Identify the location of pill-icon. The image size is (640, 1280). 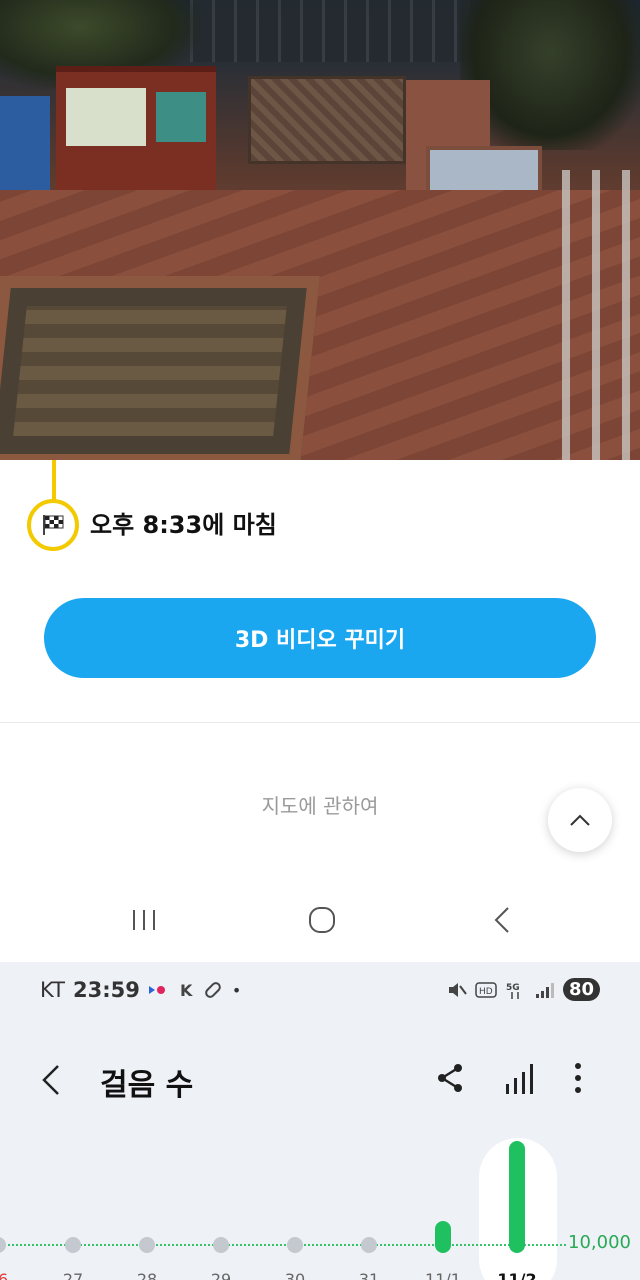
(212, 990).